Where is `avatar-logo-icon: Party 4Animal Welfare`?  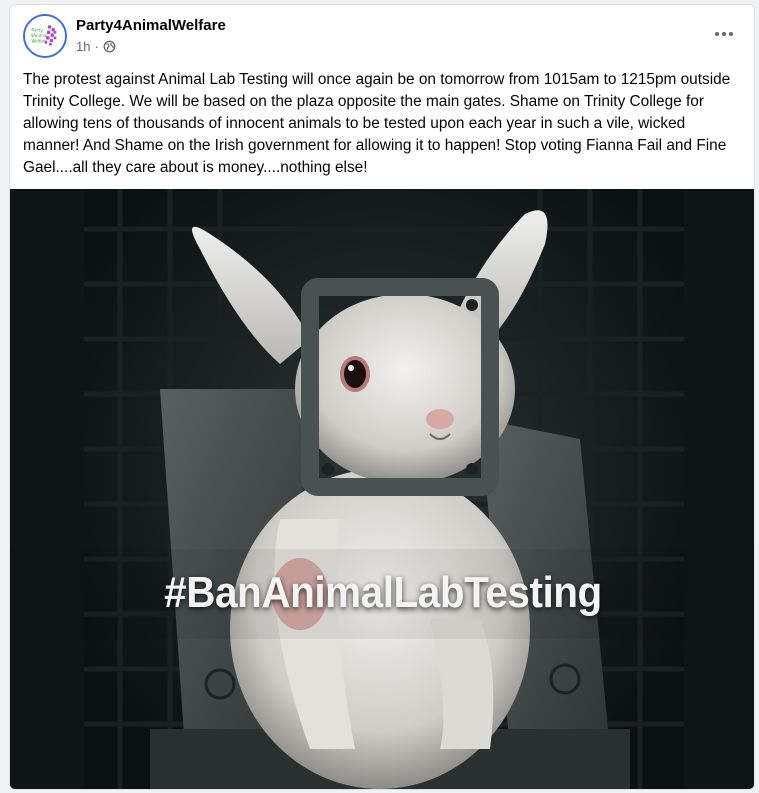 avatar-logo-icon: Party 4Animal Welfare is located at coordinates (45, 36).